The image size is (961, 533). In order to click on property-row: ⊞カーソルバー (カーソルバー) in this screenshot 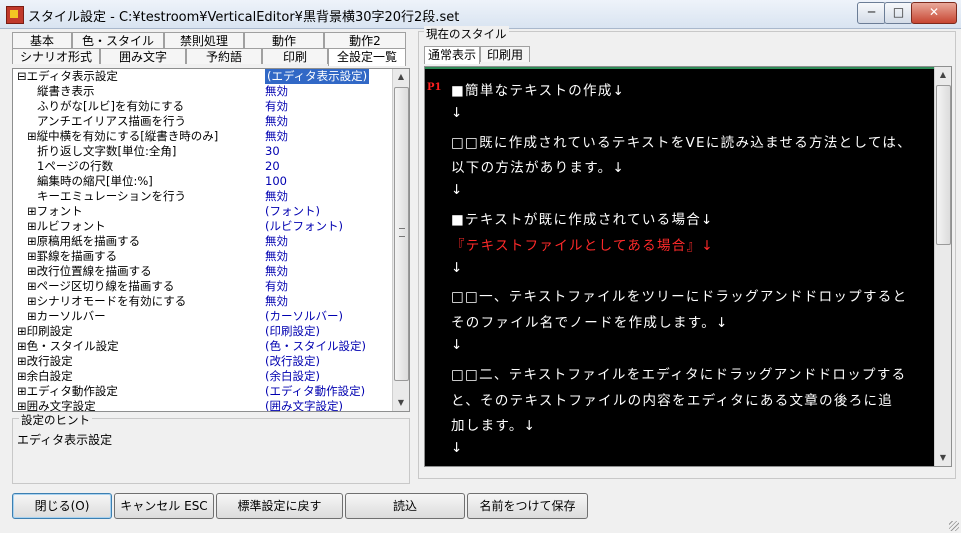, I will do `click(203, 316)`.